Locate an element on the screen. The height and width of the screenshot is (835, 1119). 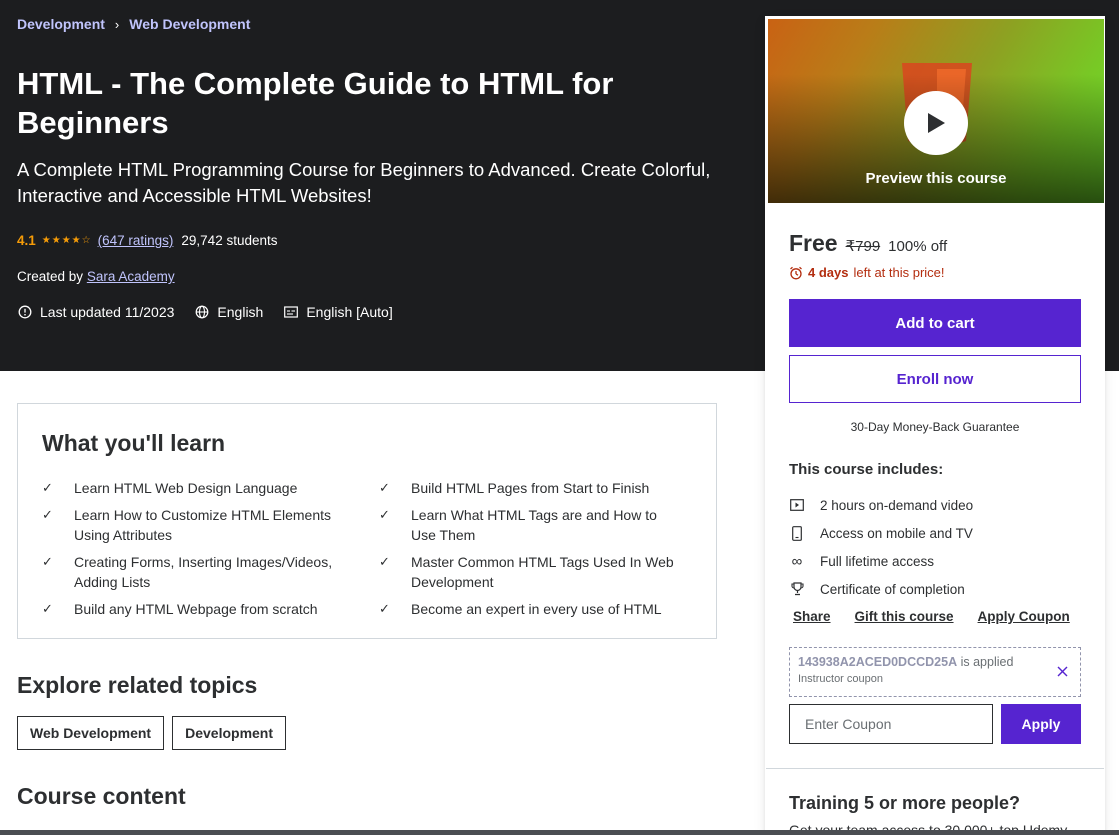
breadcrumb-web-development: Web Development is located at coordinates (189, 24).